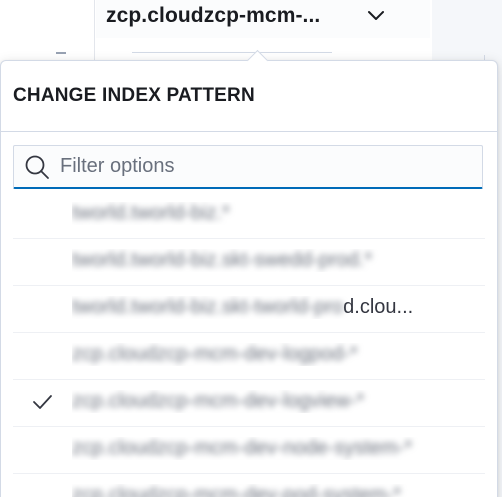 The image size is (502, 497). I want to click on filter-options-field, so click(248, 167).